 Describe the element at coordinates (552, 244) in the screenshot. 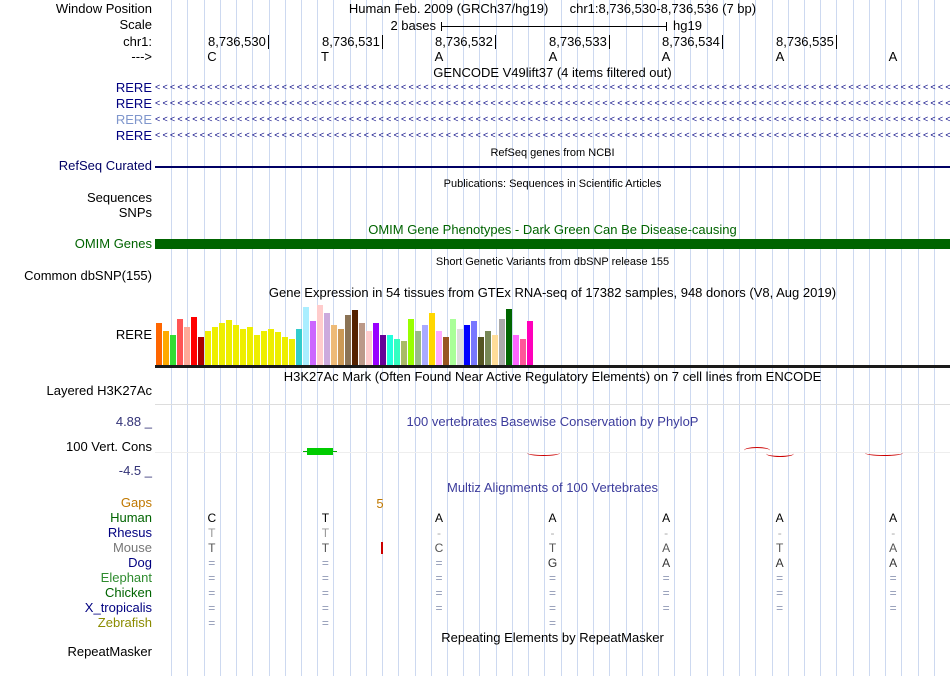

I see `omim-gene-item` at that location.